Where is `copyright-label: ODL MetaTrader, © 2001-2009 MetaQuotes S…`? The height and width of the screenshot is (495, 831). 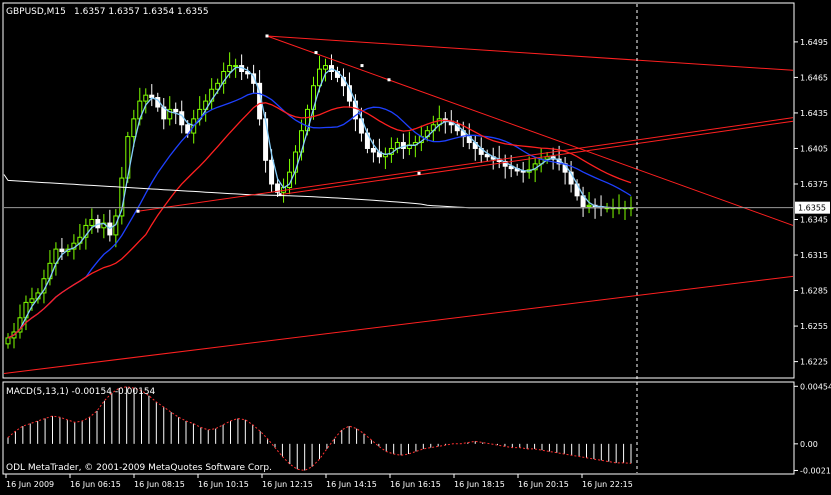
copyright-label: ODL MetaTrader, © 2001-2009 MetaQuotes S… is located at coordinates (139, 468).